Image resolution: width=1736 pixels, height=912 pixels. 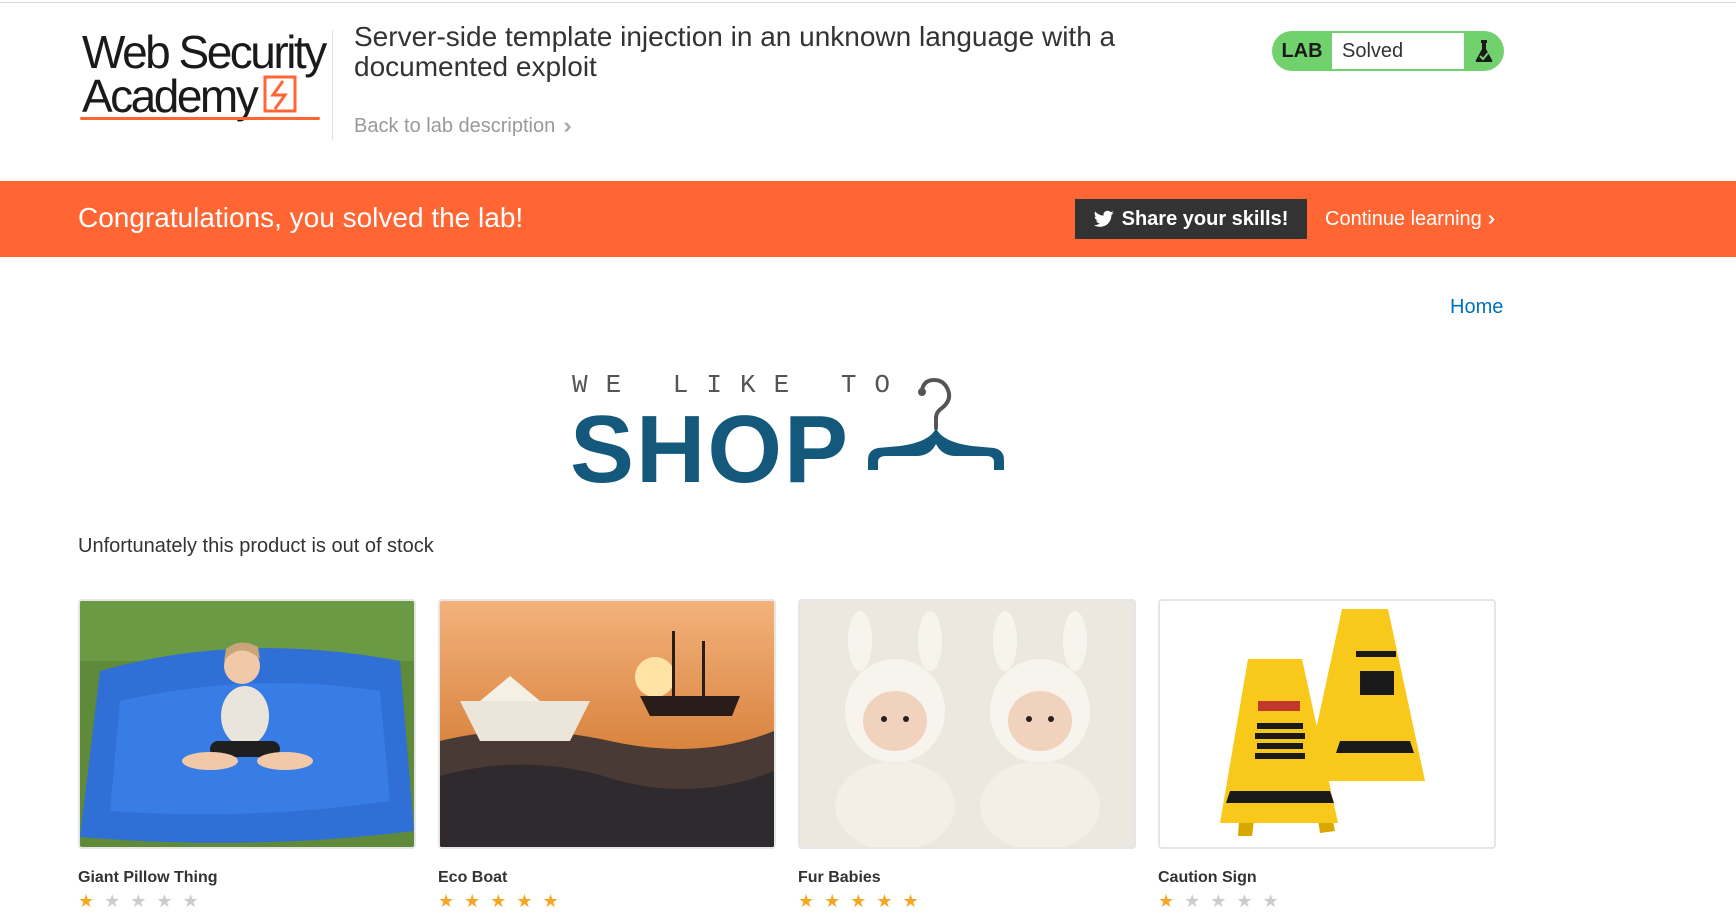 I want to click on we-like-to-shop-logo: WE LIKE TO SHOP, so click(x=790, y=435).